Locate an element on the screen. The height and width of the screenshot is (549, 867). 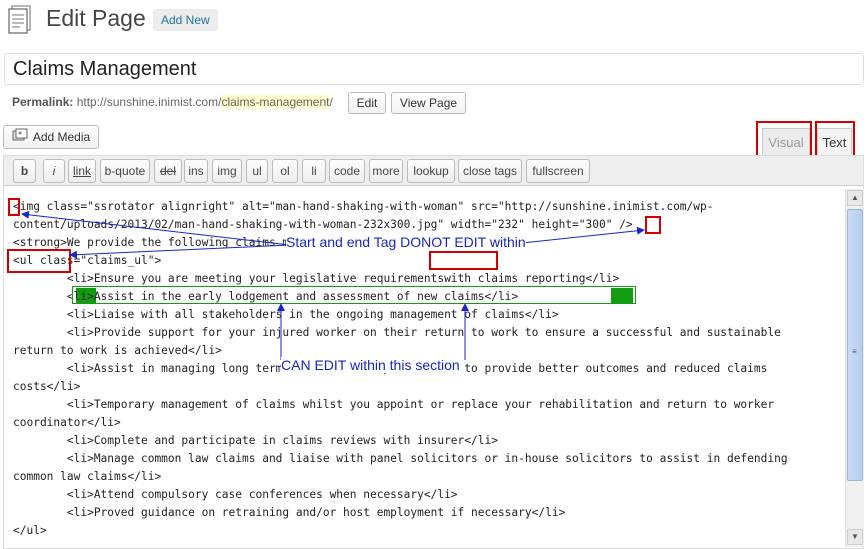
do-not-edit-annotation: Start and end Tag DONOT EDIT within is located at coordinates (406, 242).